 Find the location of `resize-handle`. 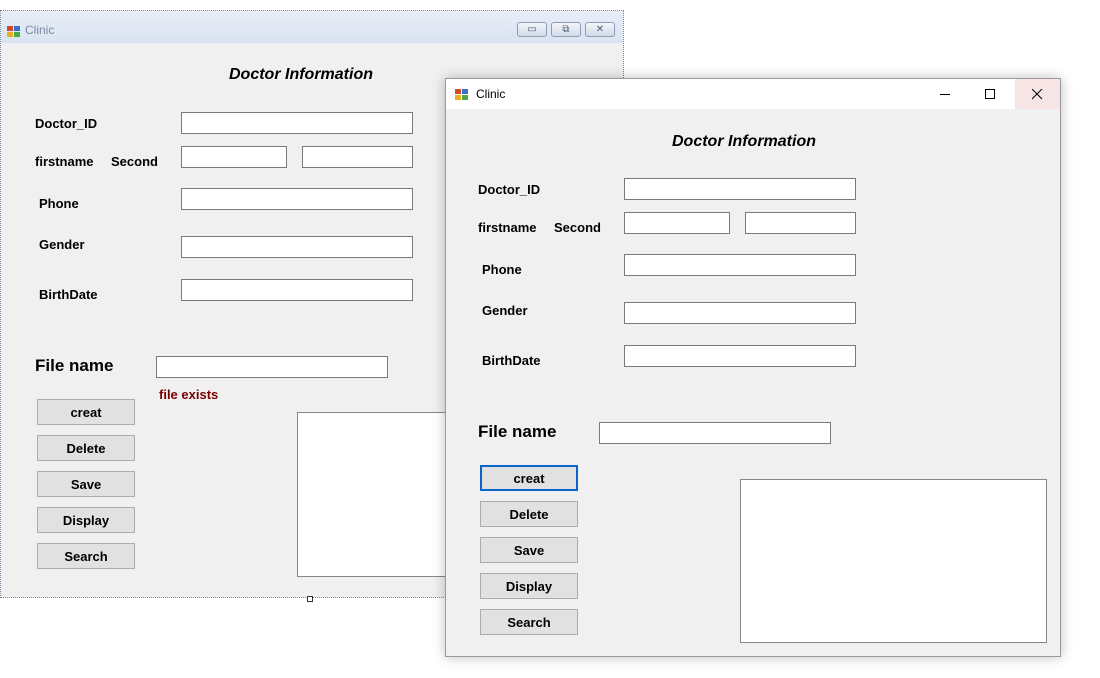

resize-handle is located at coordinates (310, 599).